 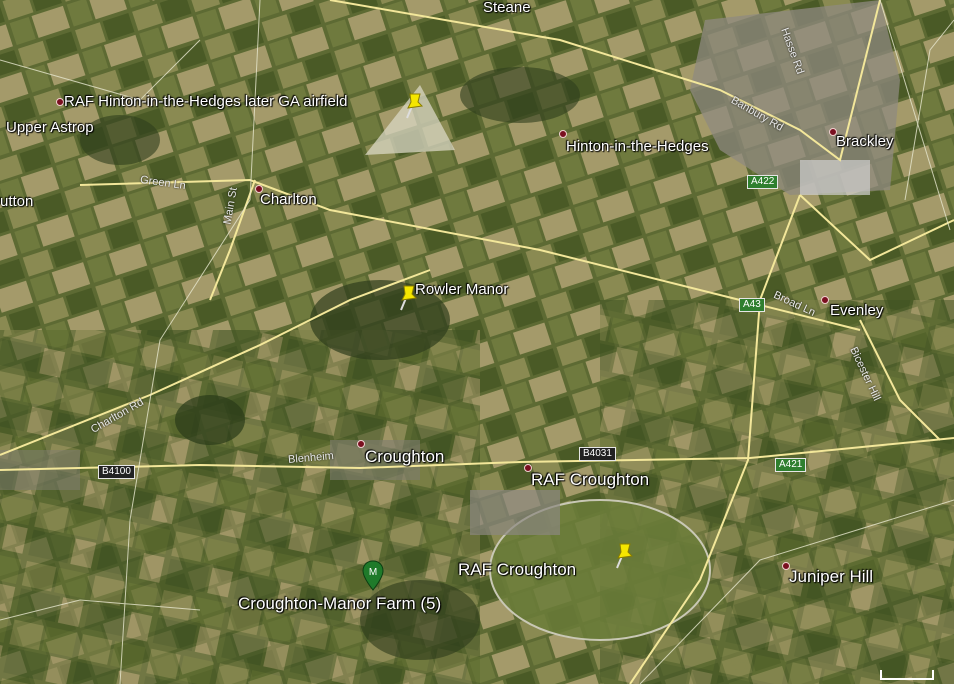 What do you see at coordinates (865, 142) in the screenshot?
I see `place-label-brackley: Brackley` at bounding box center [865, 142].